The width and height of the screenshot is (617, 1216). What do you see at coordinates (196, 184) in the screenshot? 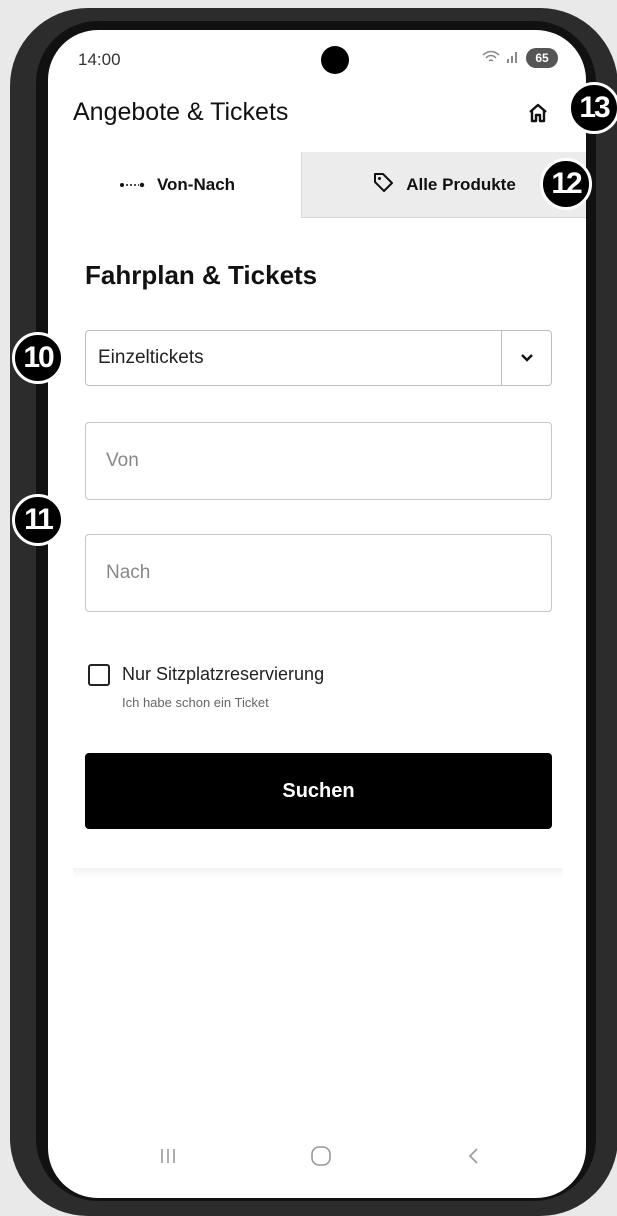
I see `tab-label: Von-Nach` at bounding box center [196, 184].